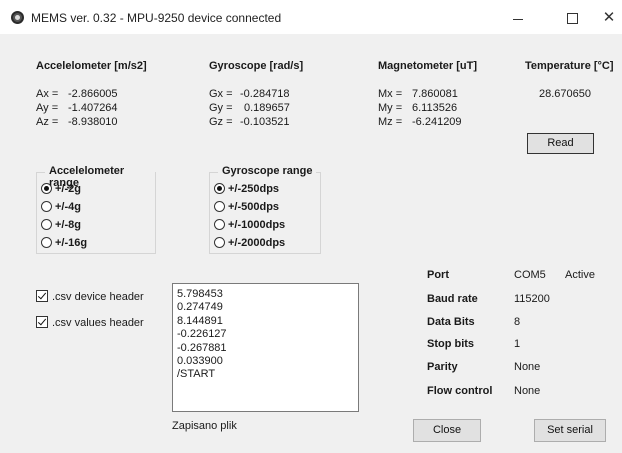 Image resolution: width=622 pixels, height=453 pixels. I want to click on accel-range-2g-radio: +/-2g, so click(61, 190).